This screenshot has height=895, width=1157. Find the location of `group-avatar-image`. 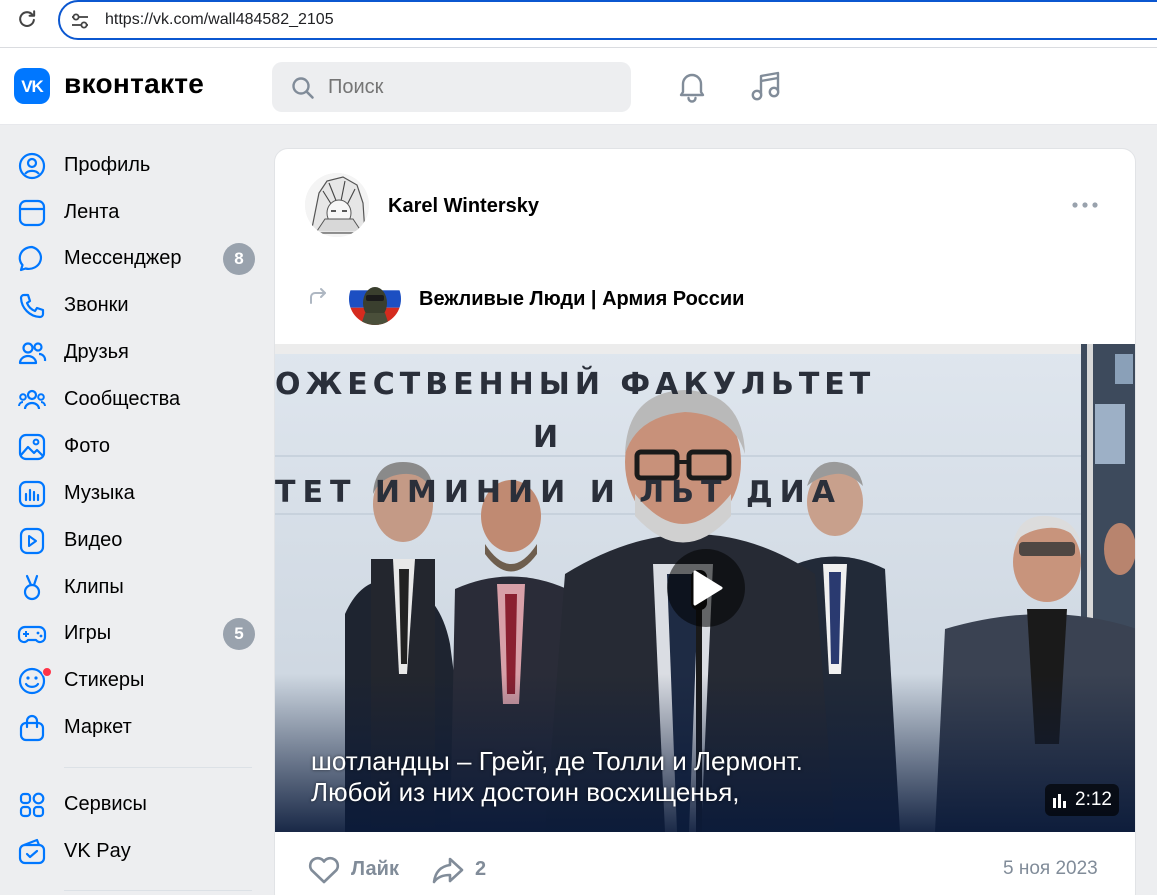

group-avatar-image is located at coordinates (375, 299).